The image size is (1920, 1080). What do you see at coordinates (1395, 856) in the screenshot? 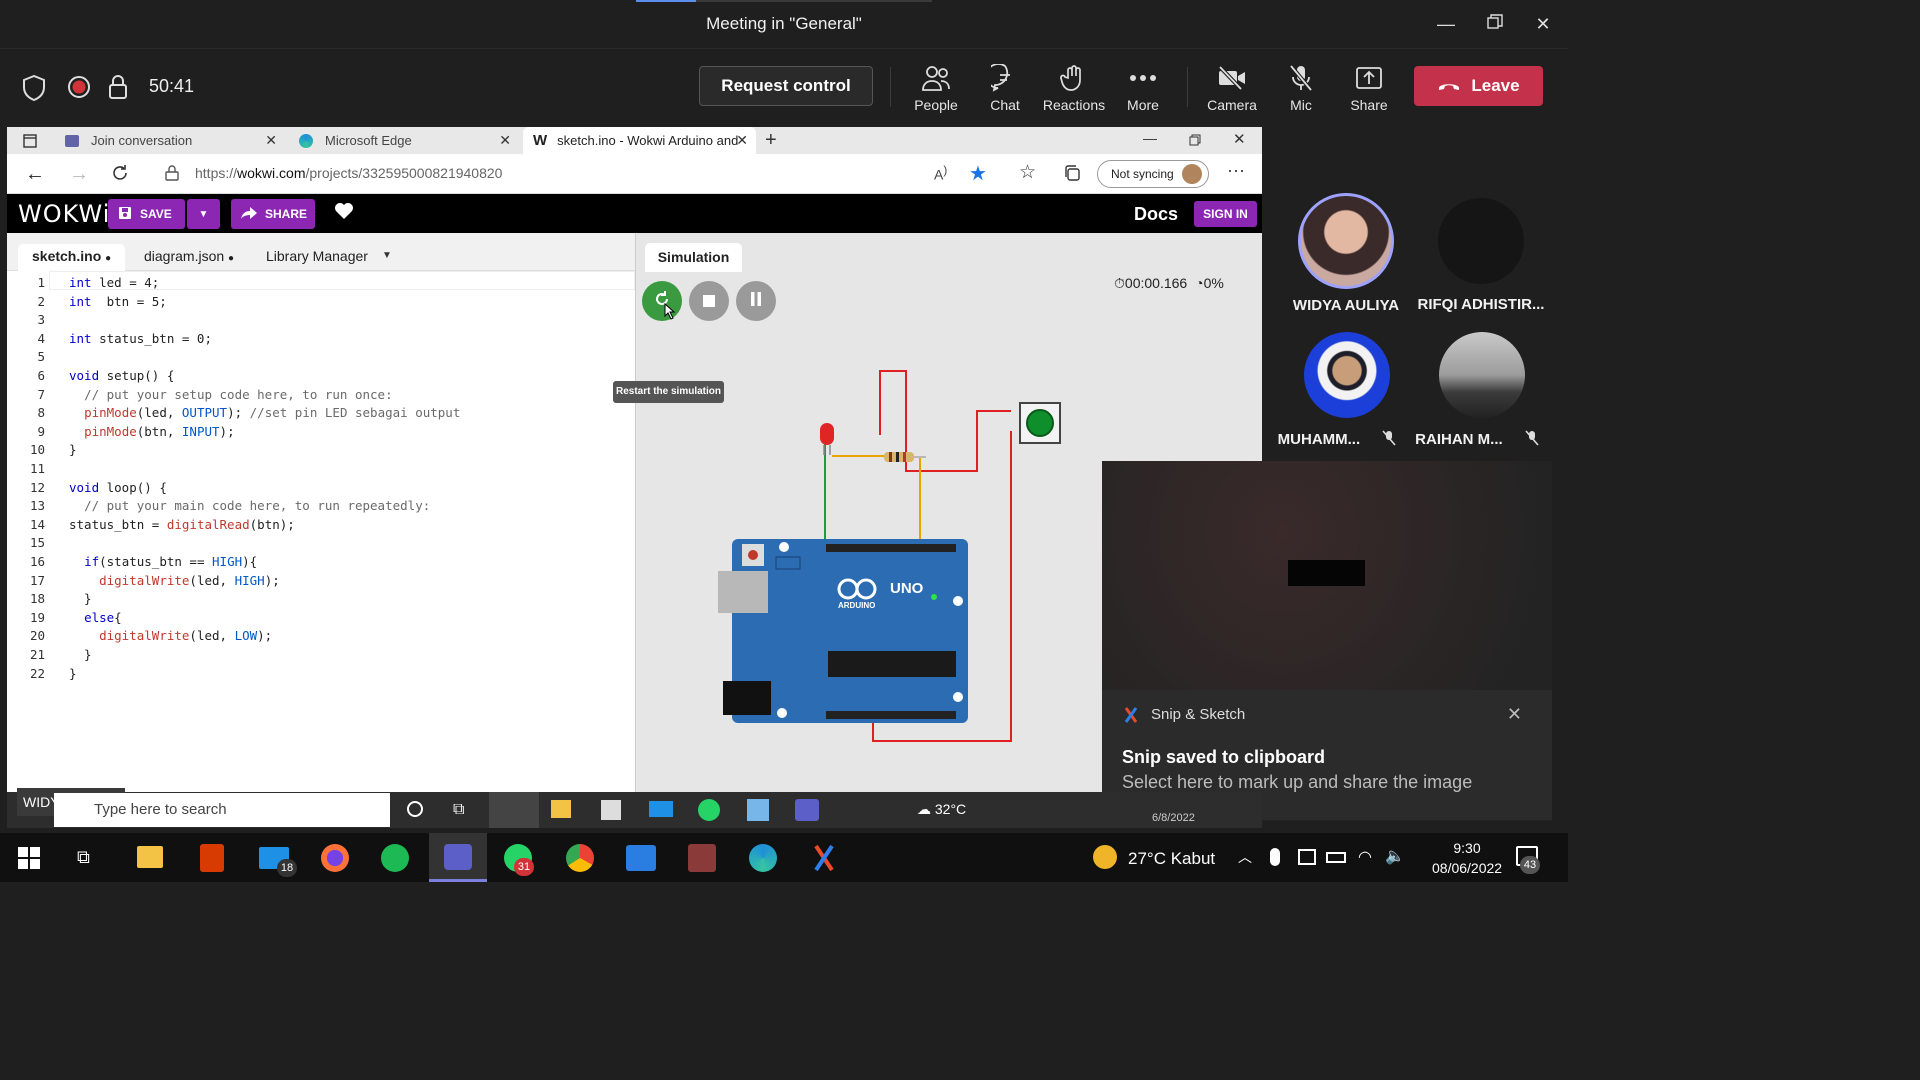
I see `speaker-icon: 🔈` at bounding box center [1395, 856].